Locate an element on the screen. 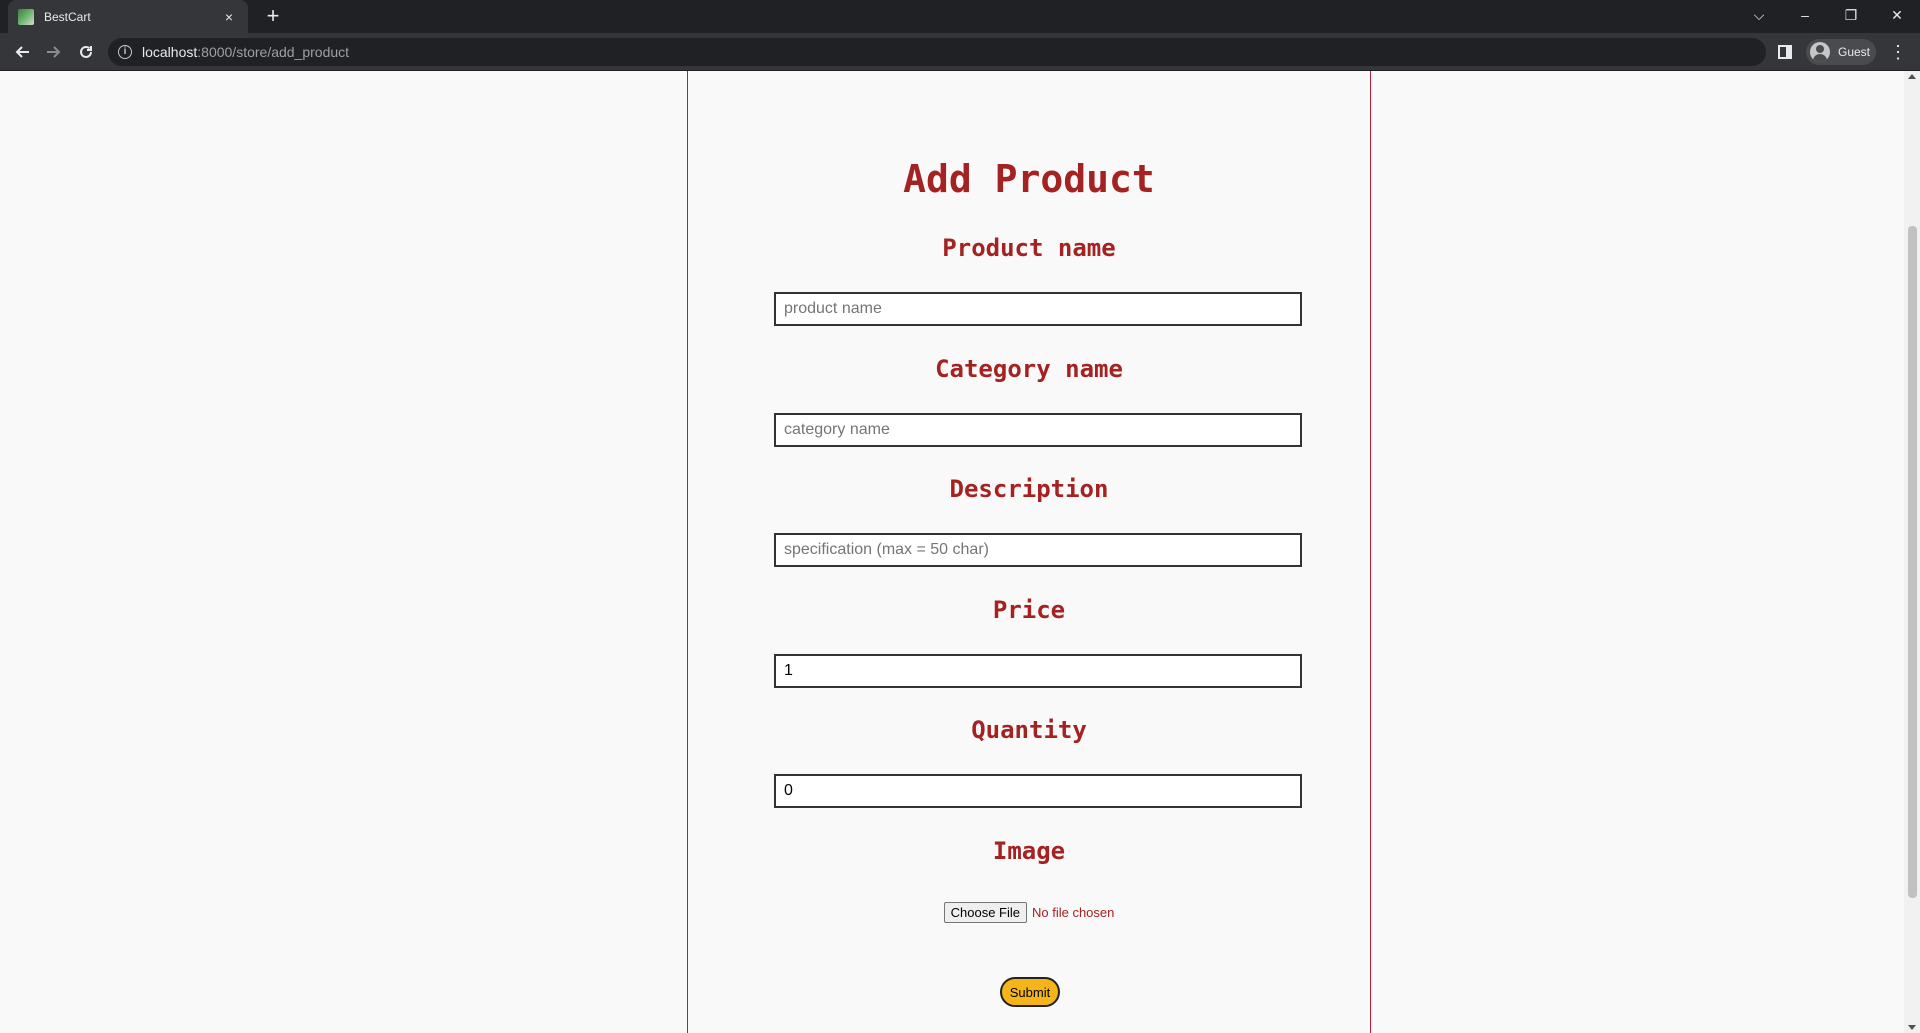 Image resolution: width=1920 pixels, height=1033 pixels. back-button is located at coordinates (22, 52).